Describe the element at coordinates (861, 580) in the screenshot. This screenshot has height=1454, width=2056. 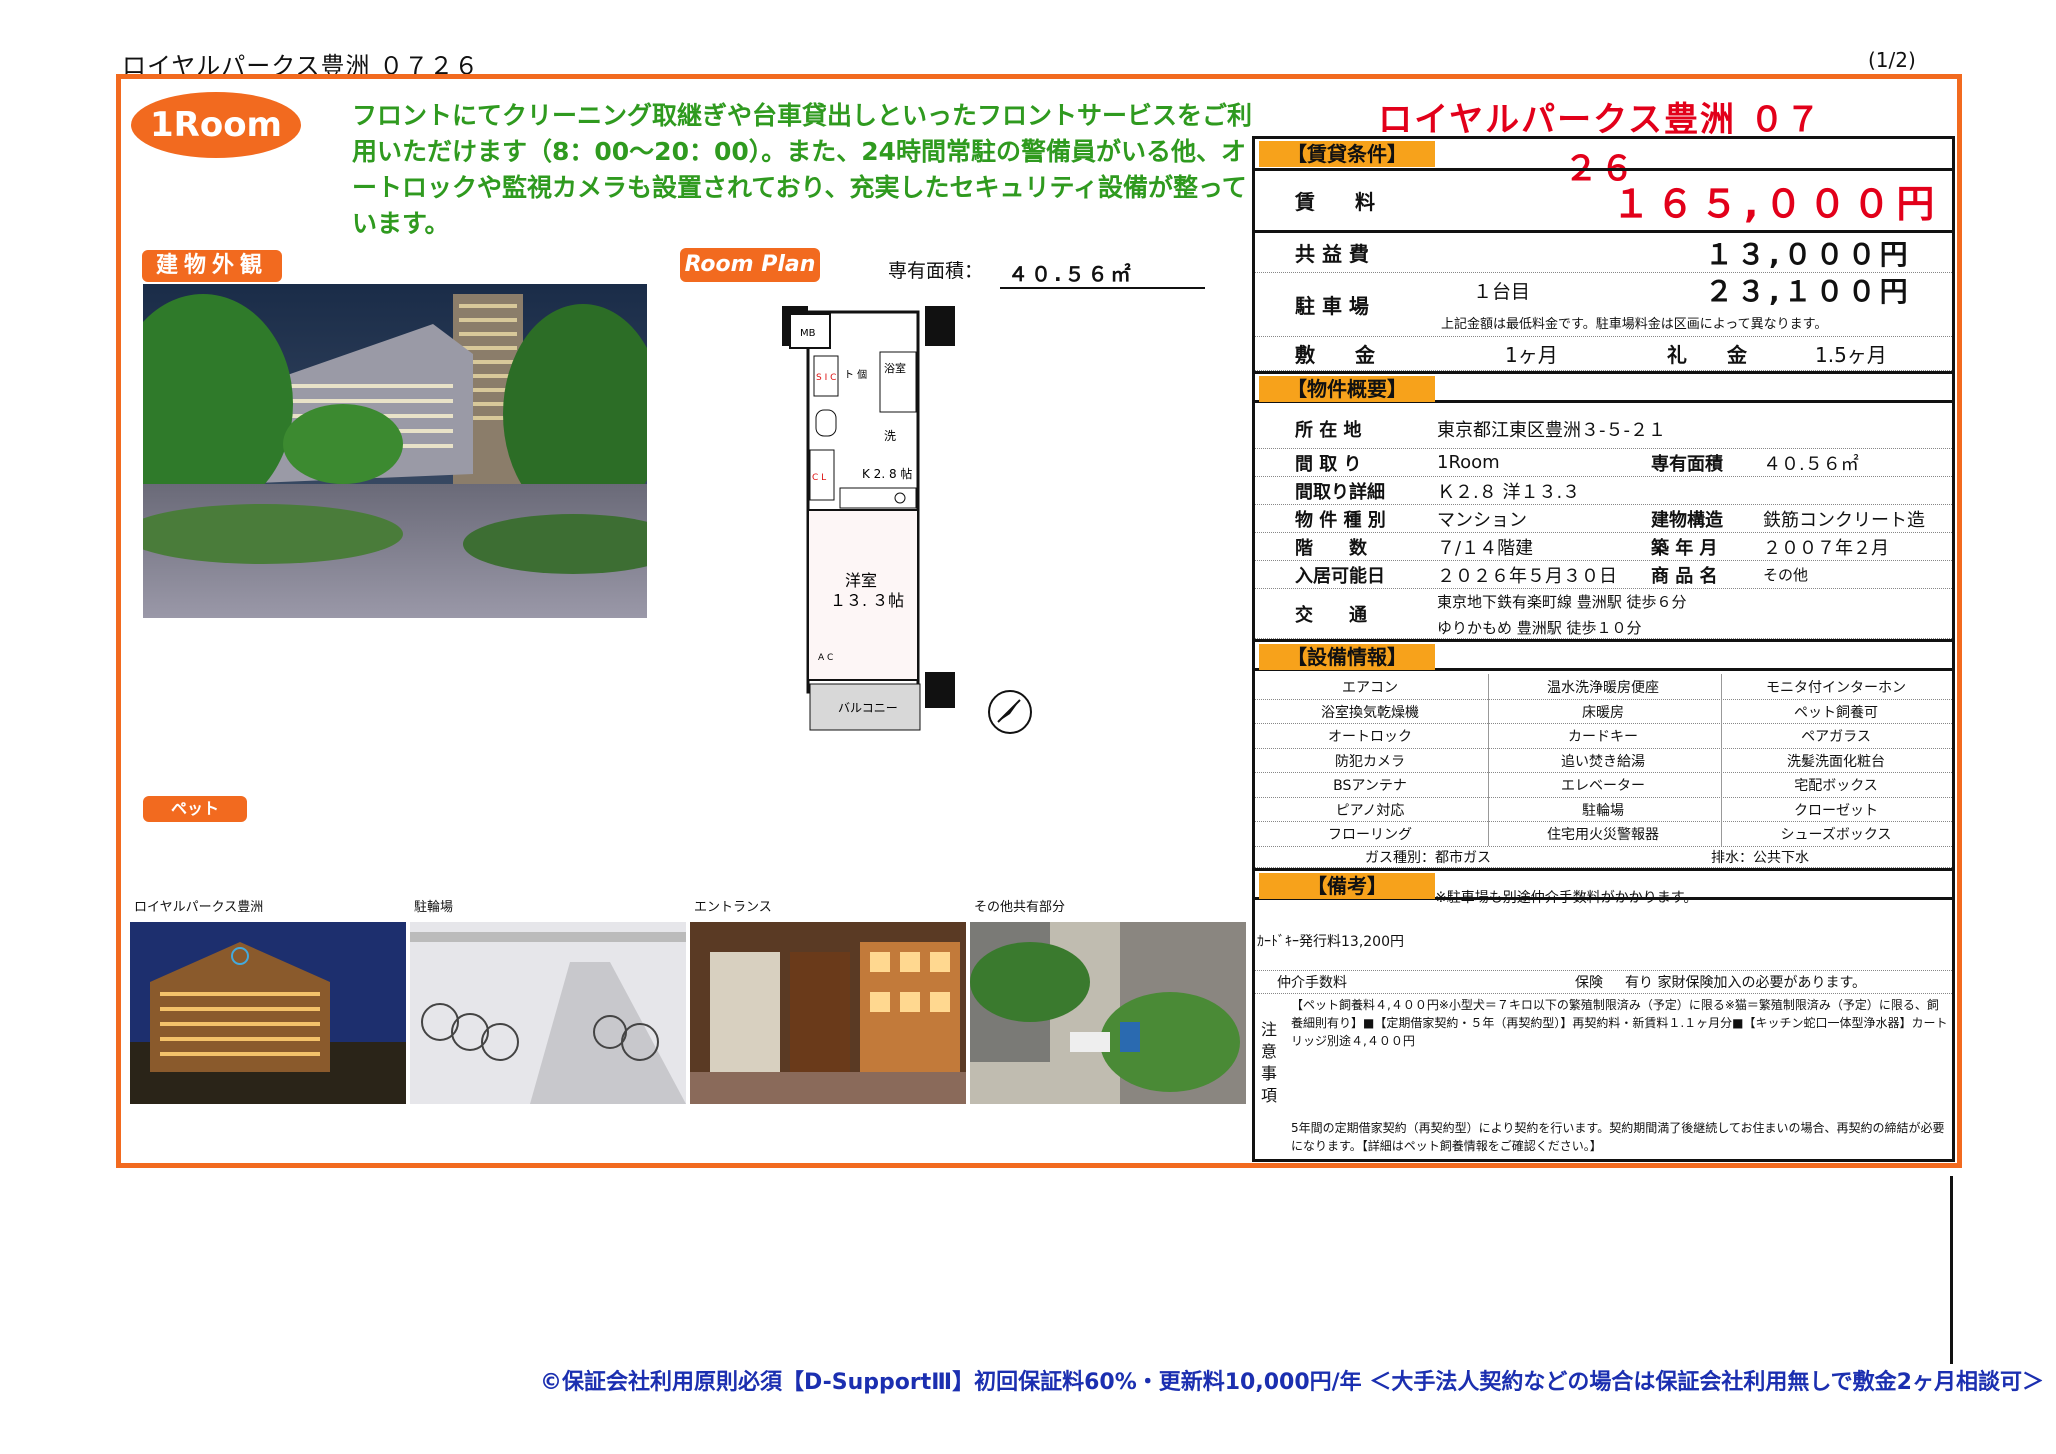
I see `plan-room: 洋室` at that location.